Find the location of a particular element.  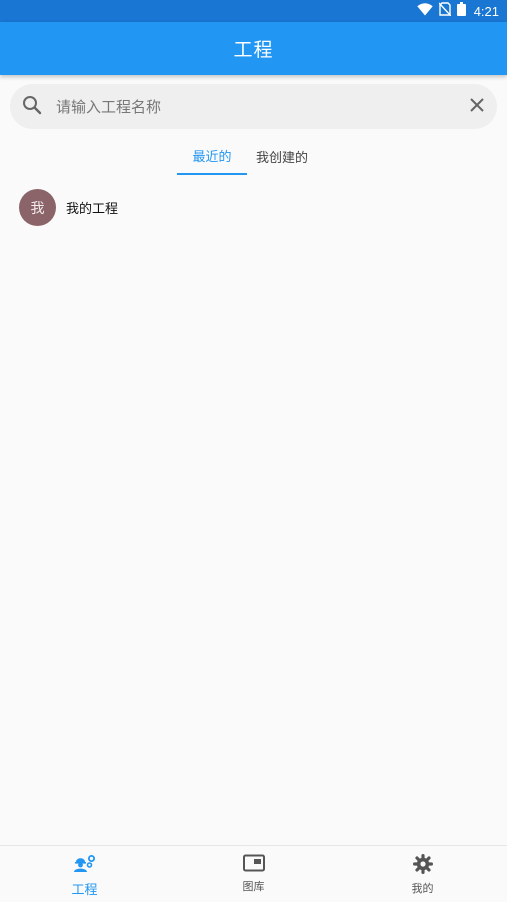

no-sim-icon is located at coordinates (445, 11).